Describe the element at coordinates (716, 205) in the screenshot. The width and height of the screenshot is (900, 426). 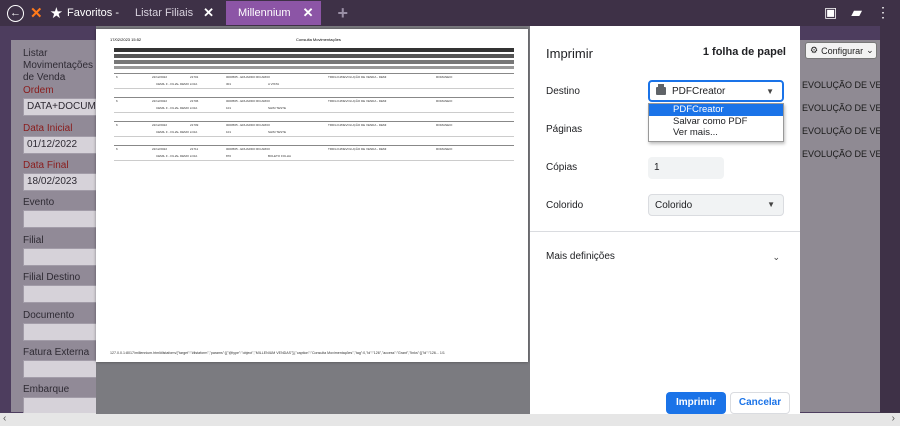
I see `color-select: Colorido ▼` at that location.